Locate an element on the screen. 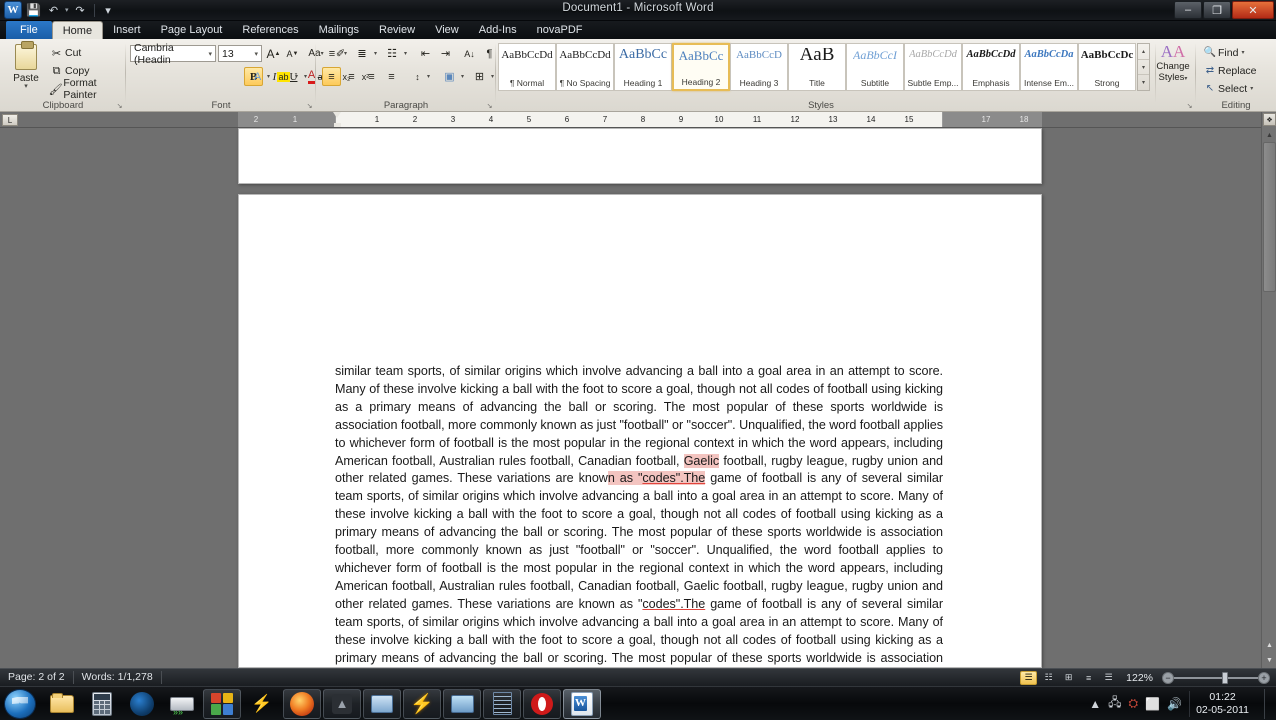 The width and height of the screenshot is (1276, 720). styles-scroll-up-icon: ▴ is located at coordinates (1143, 52).